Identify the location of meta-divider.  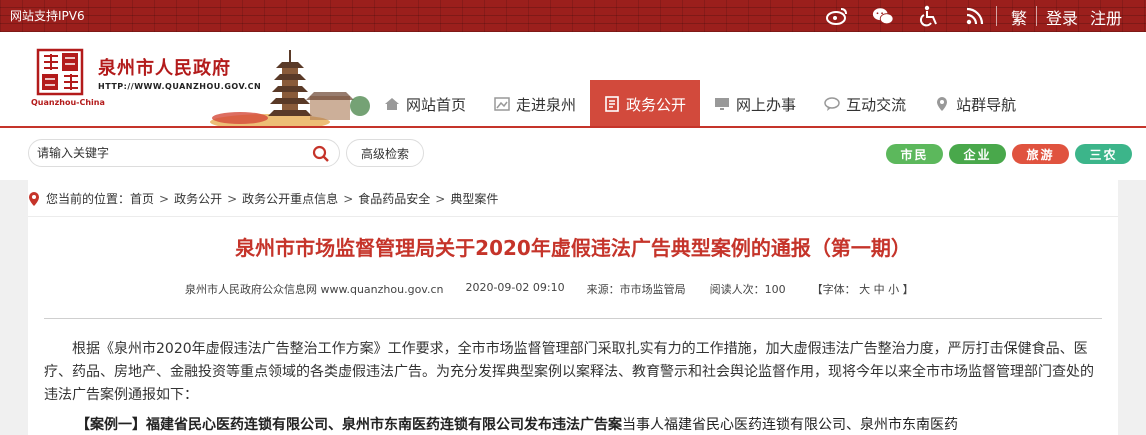
(573, 318).